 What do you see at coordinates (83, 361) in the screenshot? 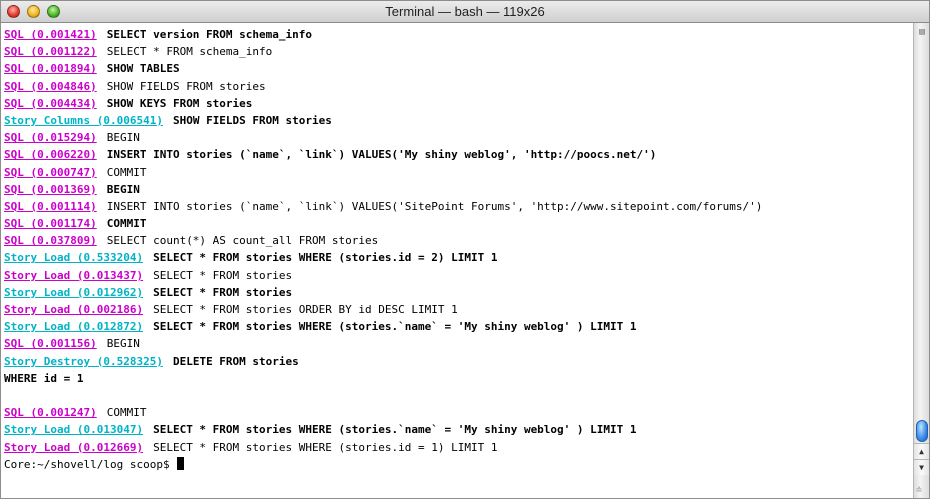
I see `log-tag: Story Destroy (0.528325)` at bounding box center [83, 361].